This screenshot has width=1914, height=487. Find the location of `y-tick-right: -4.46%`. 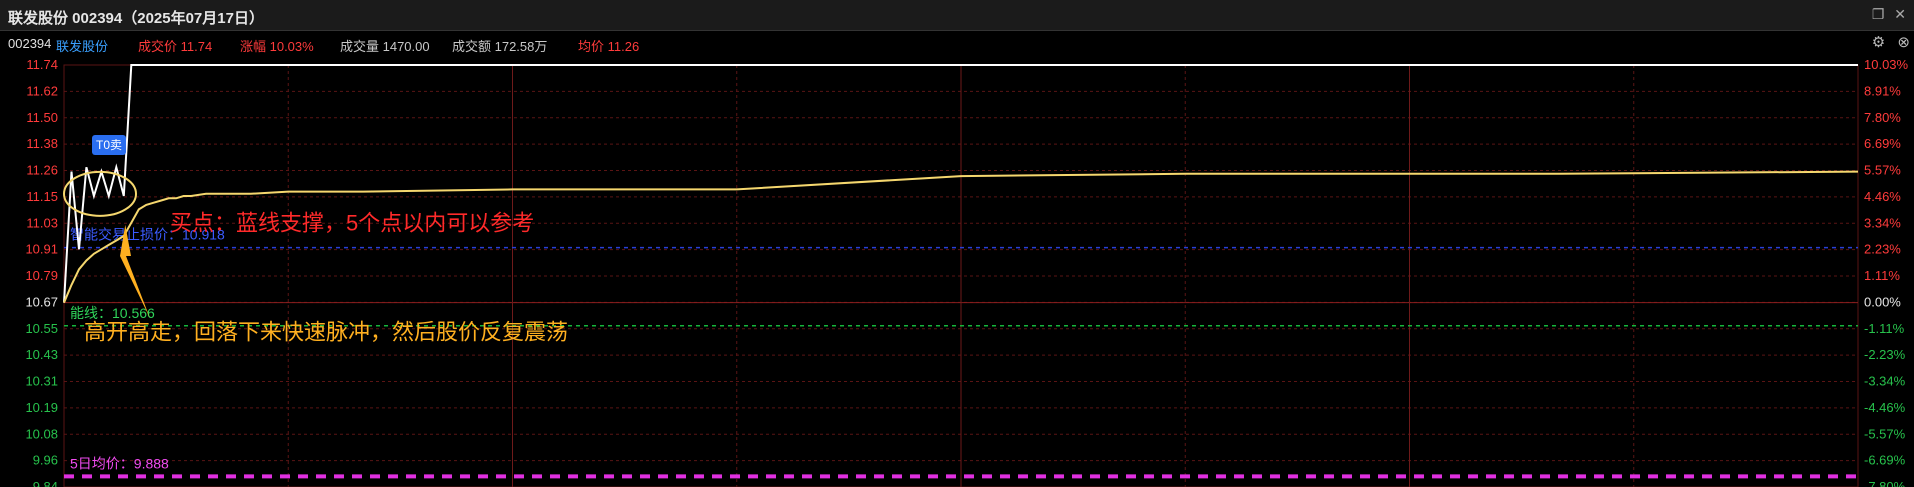

y-tick-right: -4.46% is located at coordinates (1885, 407).